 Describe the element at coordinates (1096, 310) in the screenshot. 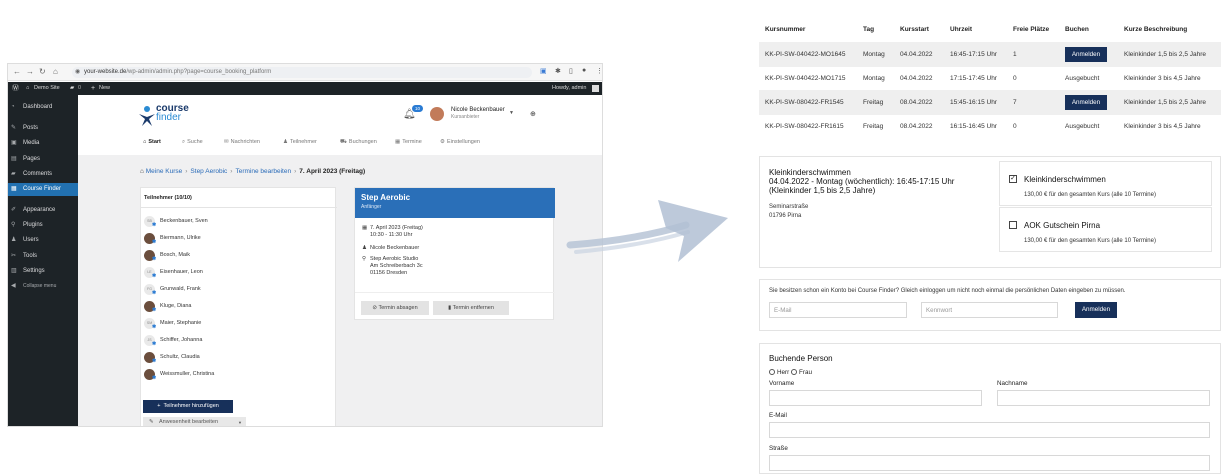

I see `login-button: Anmelden` at that location.